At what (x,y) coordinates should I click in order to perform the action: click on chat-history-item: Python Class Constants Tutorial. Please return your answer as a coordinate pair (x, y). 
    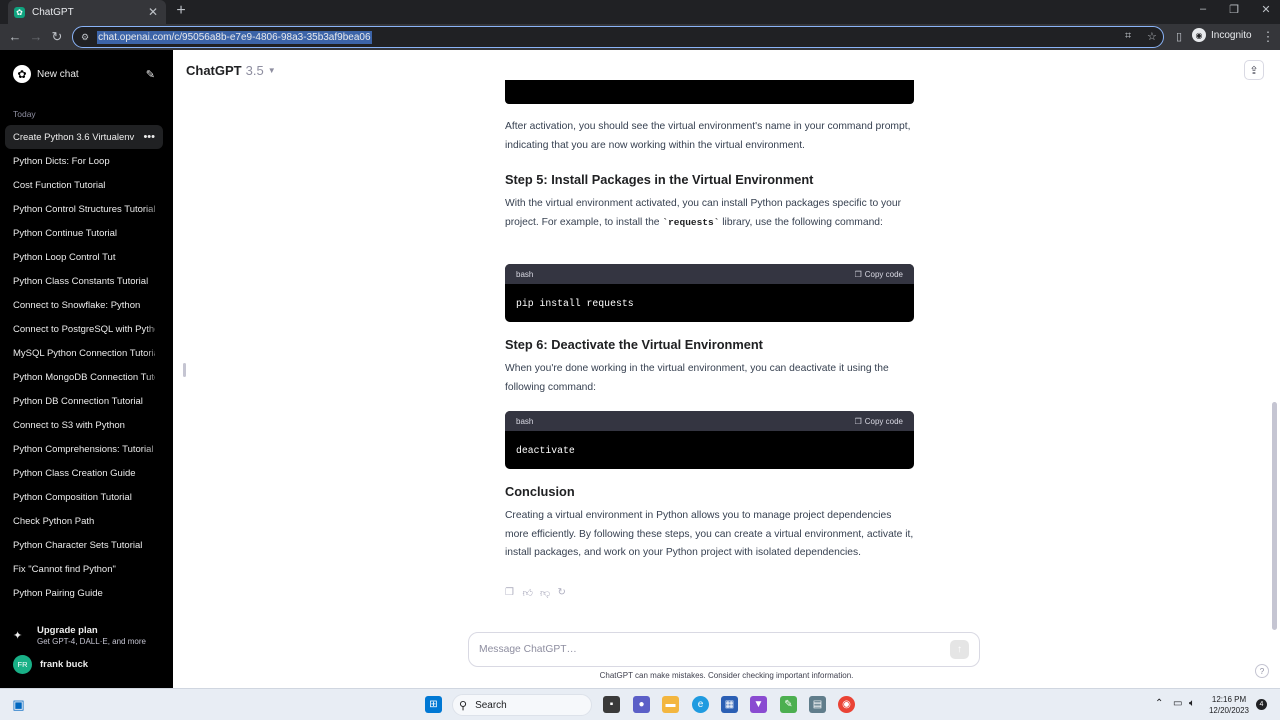
    Looking at the image, I should click on (84, 281).